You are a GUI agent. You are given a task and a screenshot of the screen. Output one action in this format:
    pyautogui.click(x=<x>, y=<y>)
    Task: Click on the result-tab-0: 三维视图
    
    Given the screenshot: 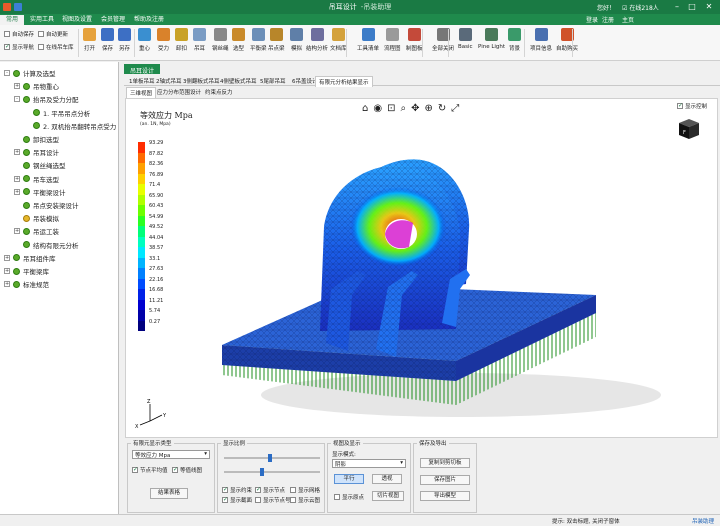 What is the action you would take?
    pyautogui.click(x=141, y=92)
    